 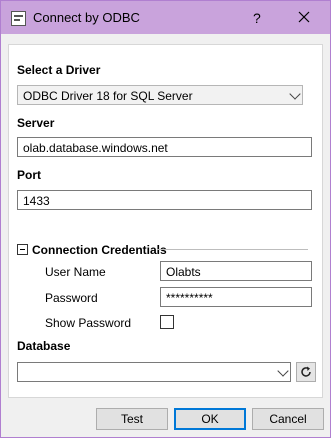 I want to click on port-label: Port, so click(x=29, y=175).